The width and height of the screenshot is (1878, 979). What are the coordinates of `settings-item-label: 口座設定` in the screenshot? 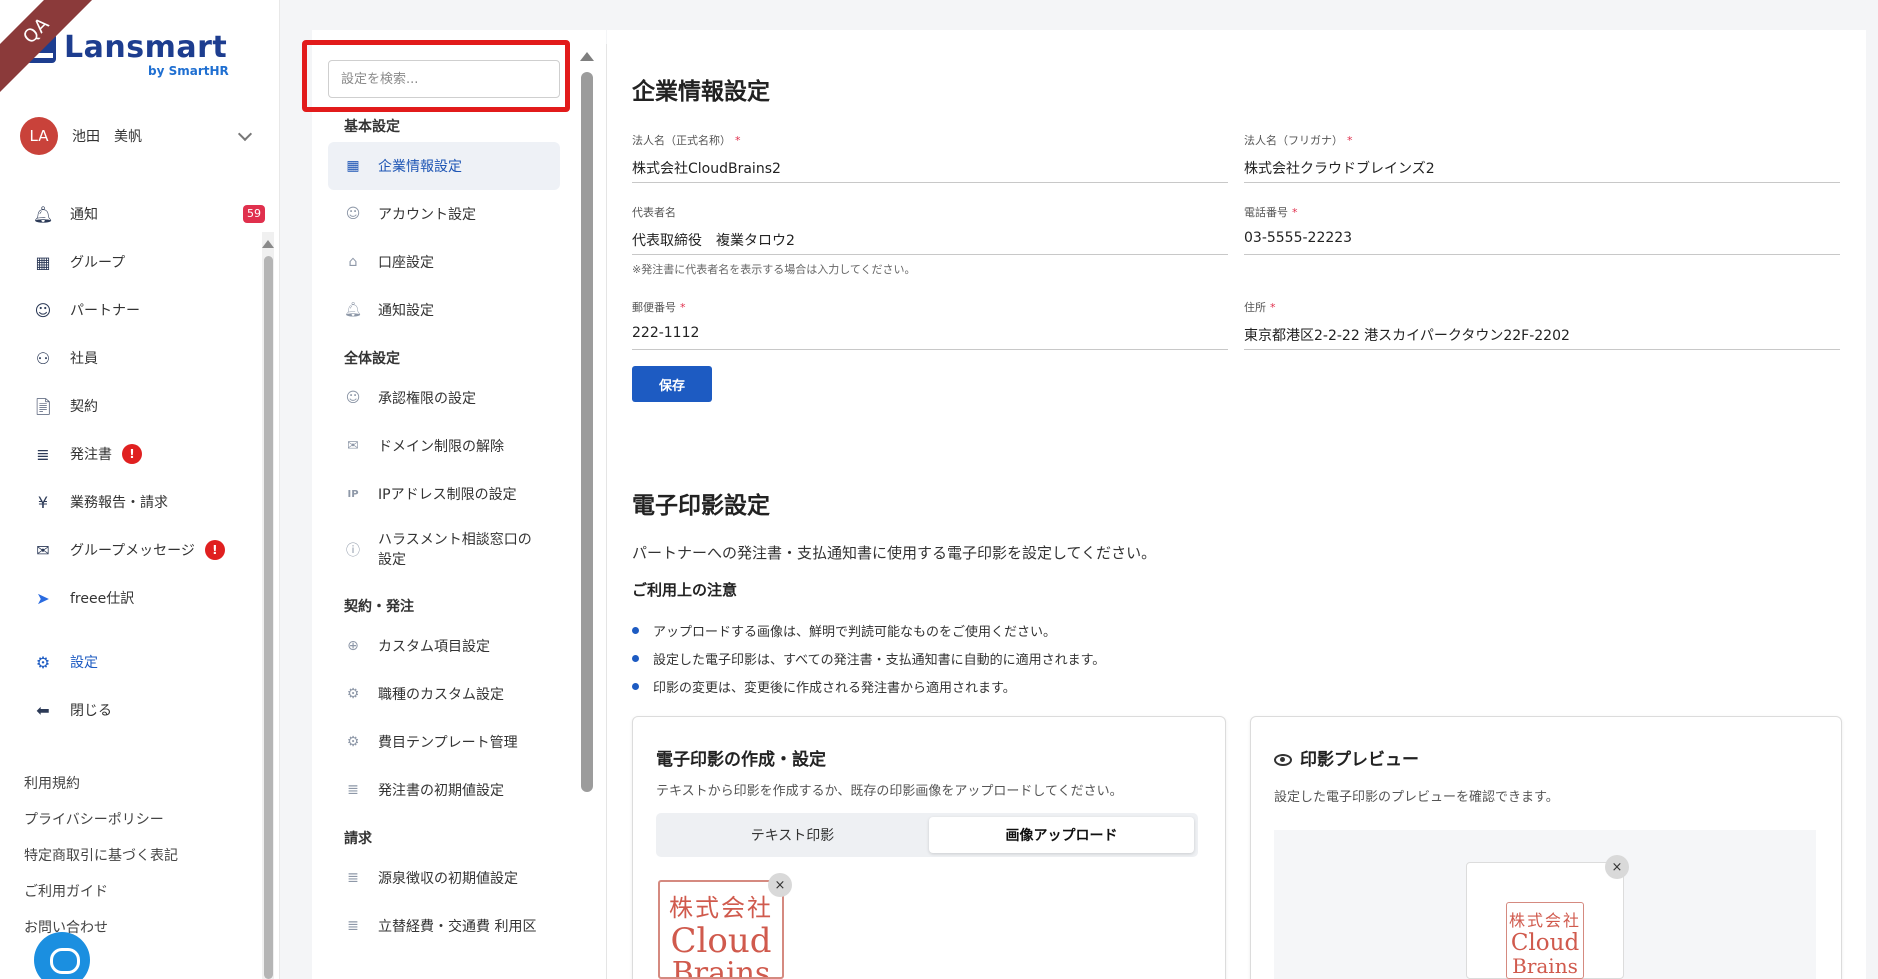 It's located at (406, 263).